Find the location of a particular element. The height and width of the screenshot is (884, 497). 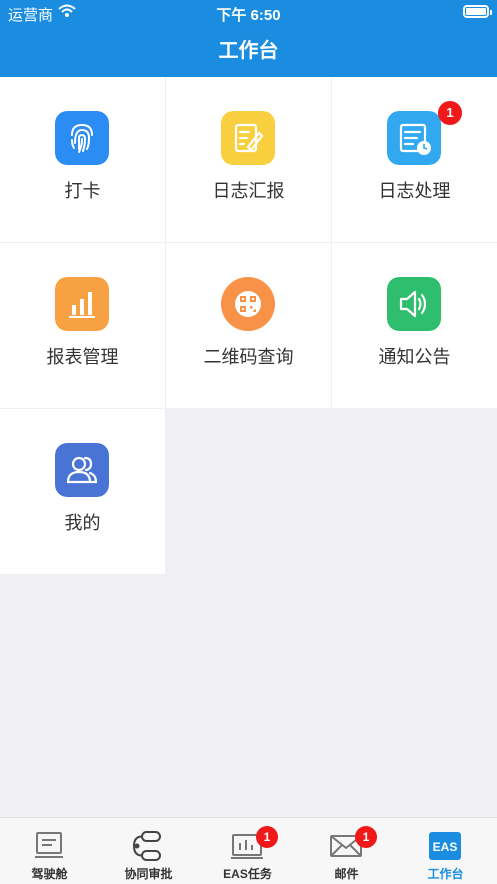

grid-item-log-report: 日志汇报 is located at coordinates (248, 159).